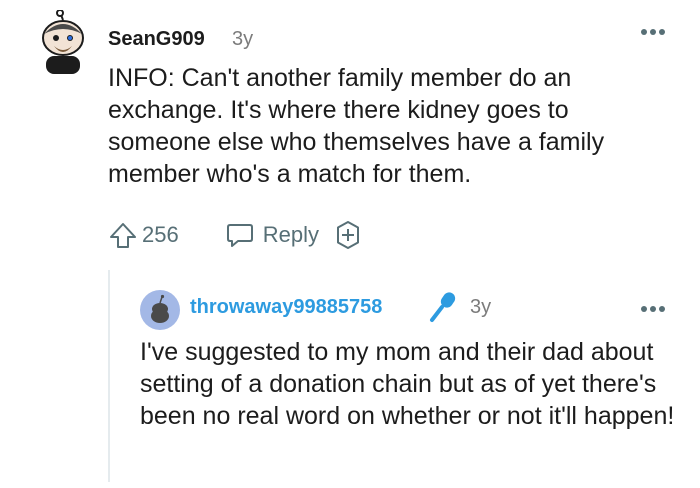 This screenshot has width=700, height=488. I want to click on award-plus-icon, so click(347, 235).